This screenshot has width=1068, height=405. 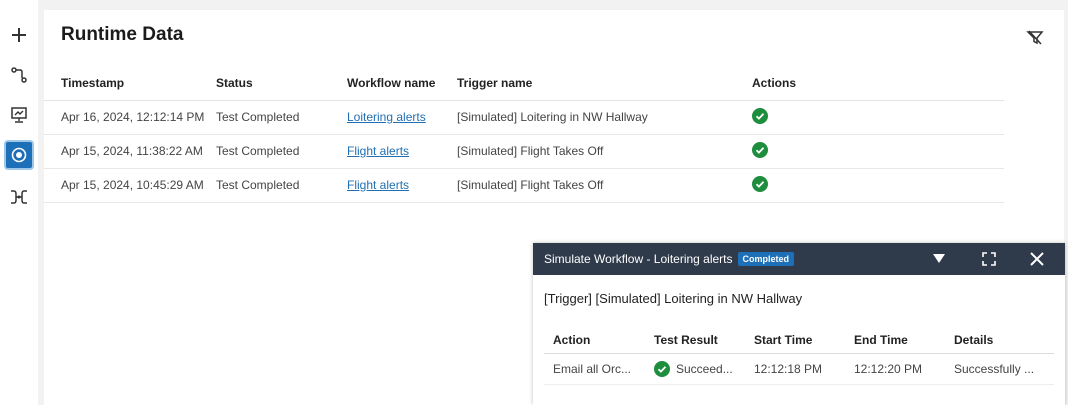 I want to click on timestamp-cell: Apr 15, 2024, 10:45:29 AM, so click(x=130, y=185).